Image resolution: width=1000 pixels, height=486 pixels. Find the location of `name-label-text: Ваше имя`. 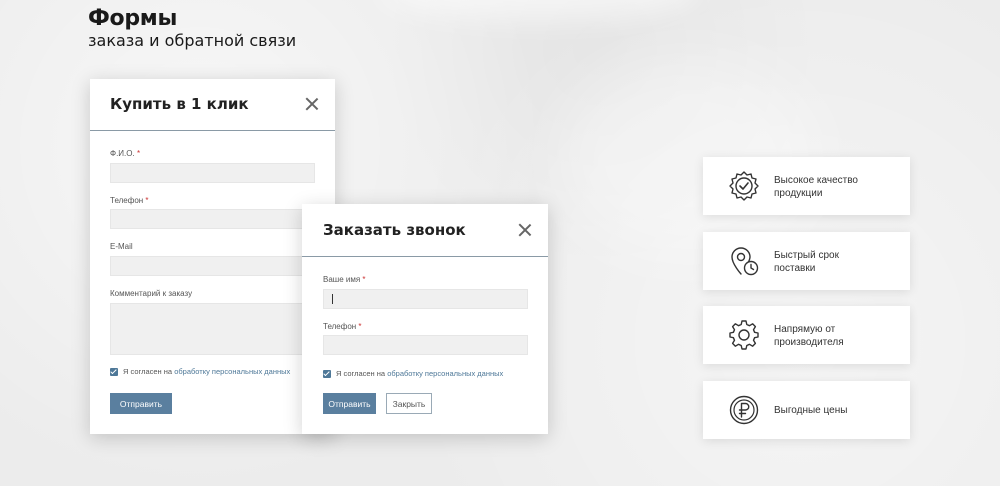

name-label-text: Ваше имя is located at coordinates (342, 279).